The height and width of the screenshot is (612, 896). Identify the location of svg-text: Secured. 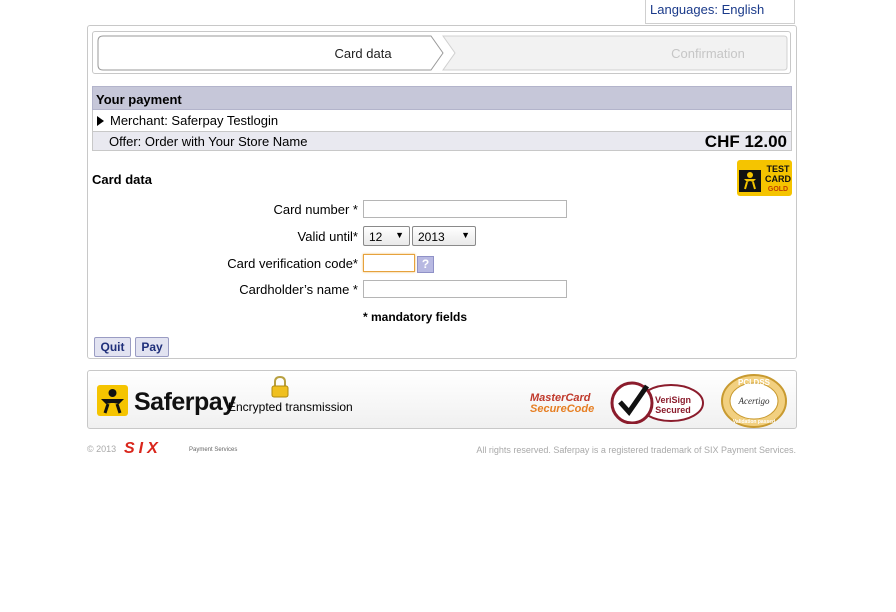
(673, 410).